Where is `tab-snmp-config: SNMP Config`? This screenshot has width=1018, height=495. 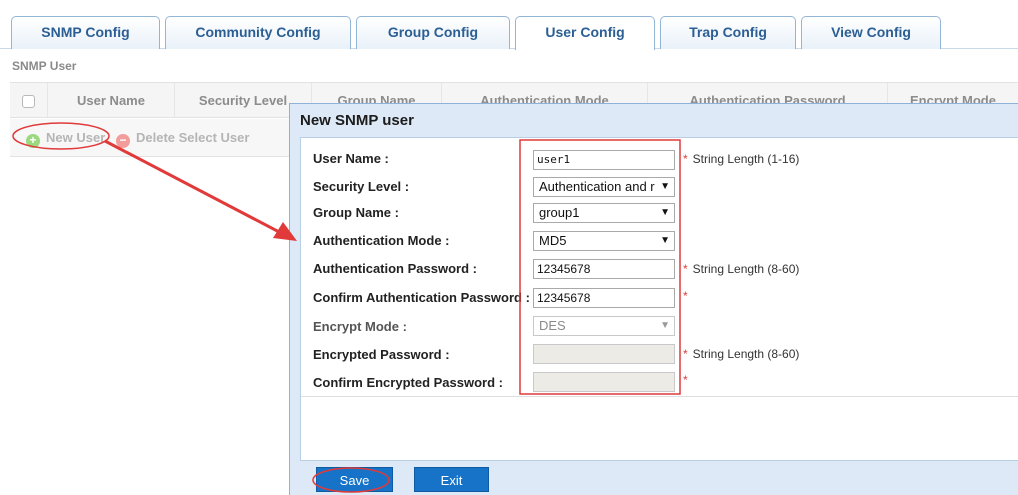 tab-snmp-config: SNMP Config is located at coordinates (85, 32).